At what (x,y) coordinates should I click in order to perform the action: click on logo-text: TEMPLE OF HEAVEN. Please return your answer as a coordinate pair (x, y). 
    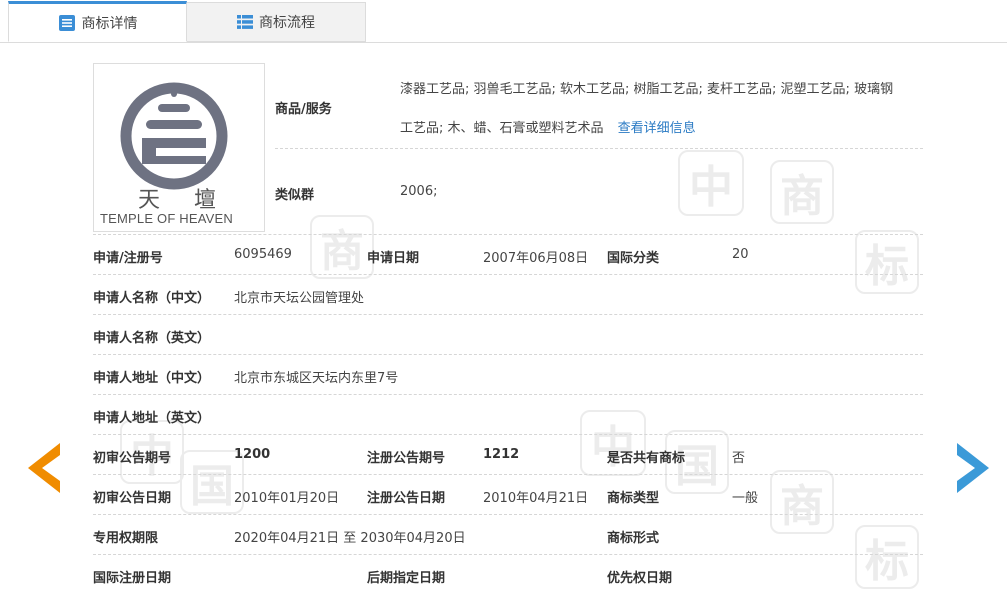
    Looking at the image, I should click on (166, 218).